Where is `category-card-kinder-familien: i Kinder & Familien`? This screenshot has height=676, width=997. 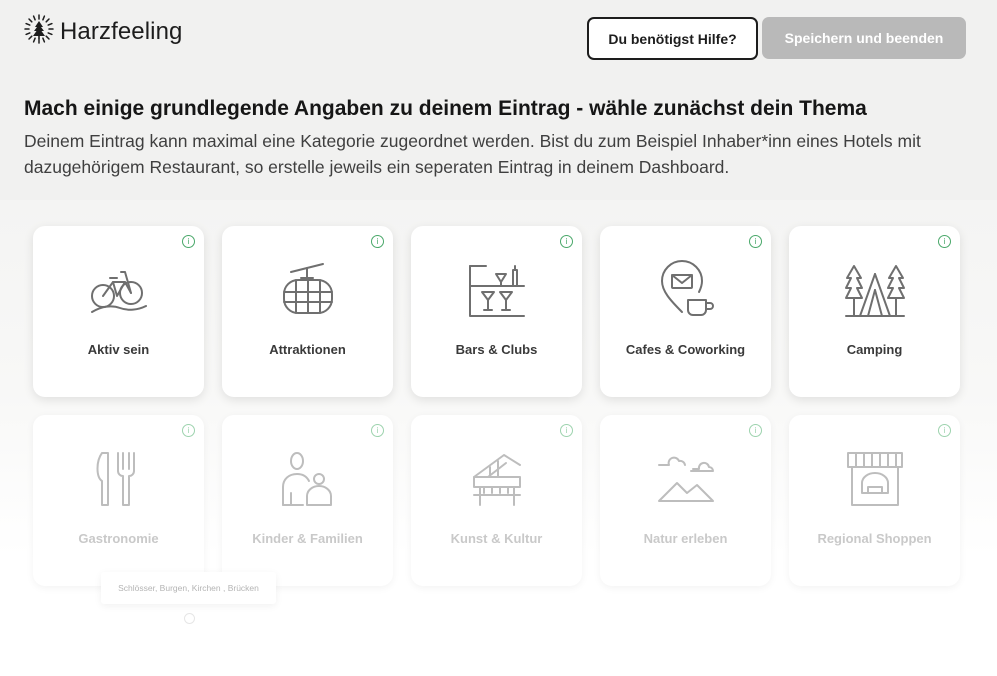
category-card-kinder-familien: i Kinder & Familien is located at coordinates (307, 500).